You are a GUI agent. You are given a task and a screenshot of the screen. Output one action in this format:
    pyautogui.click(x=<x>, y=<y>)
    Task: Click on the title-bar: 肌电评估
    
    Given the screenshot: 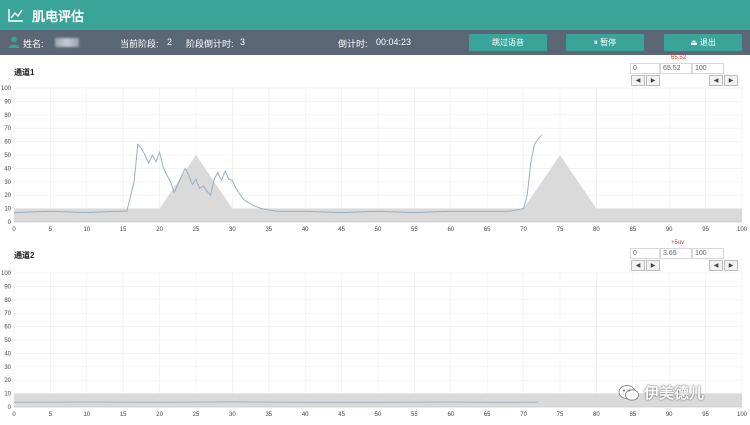 What is the action you would take?
    pyautogui.click(x=375, y=15)
    